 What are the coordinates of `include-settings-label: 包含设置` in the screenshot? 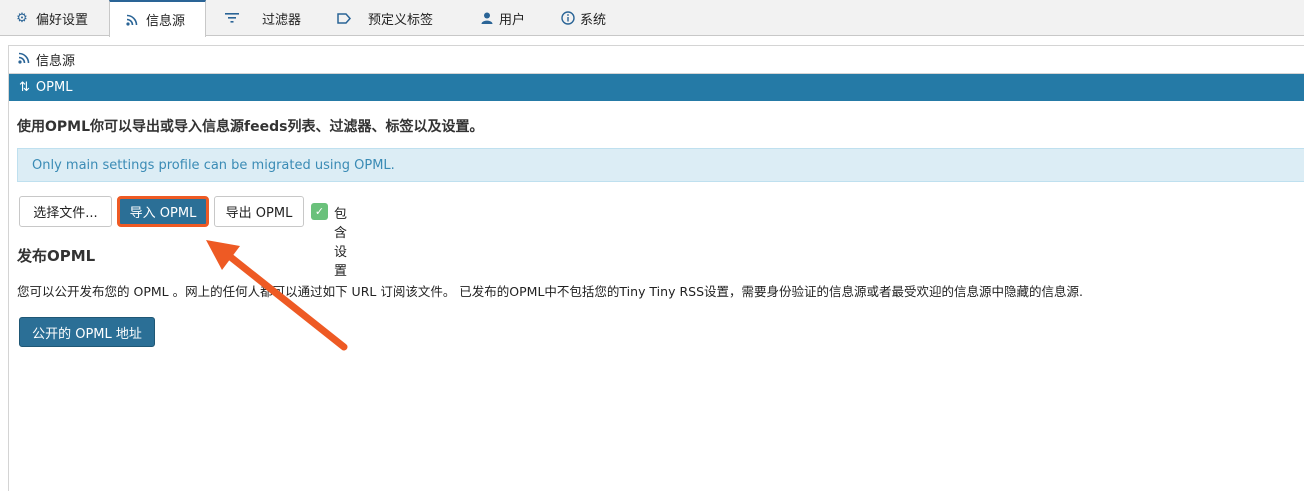 It's located at (340, 241).